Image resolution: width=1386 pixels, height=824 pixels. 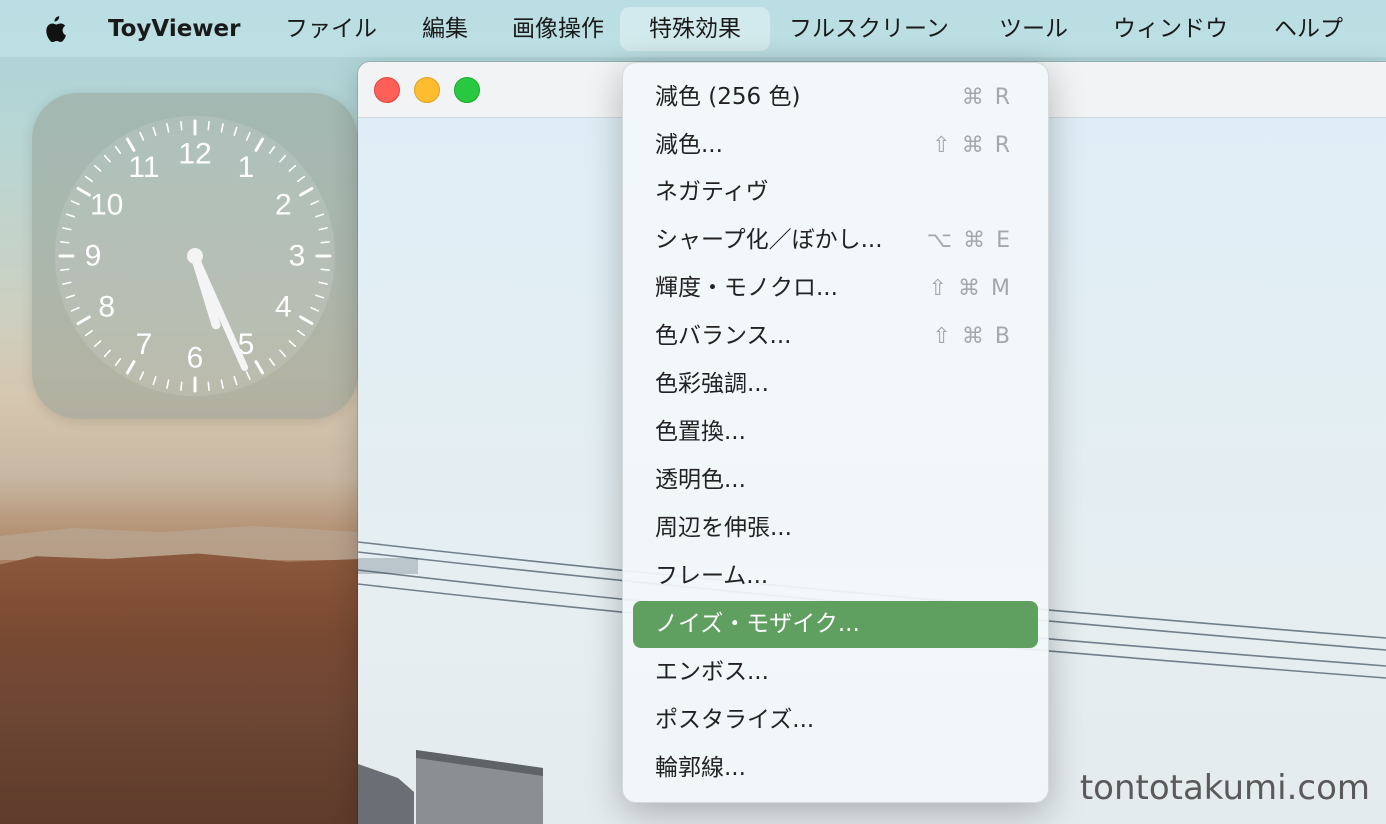 What do you see at coordinates (283, 205) in the screenshot?
I see `clock-numeral: 2` at bounding box center [283, 205].